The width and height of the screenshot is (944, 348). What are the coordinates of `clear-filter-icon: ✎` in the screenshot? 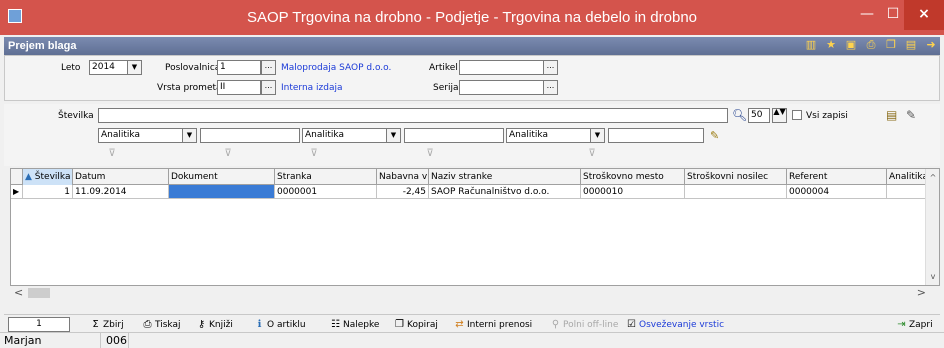 It's located at (714, 135).